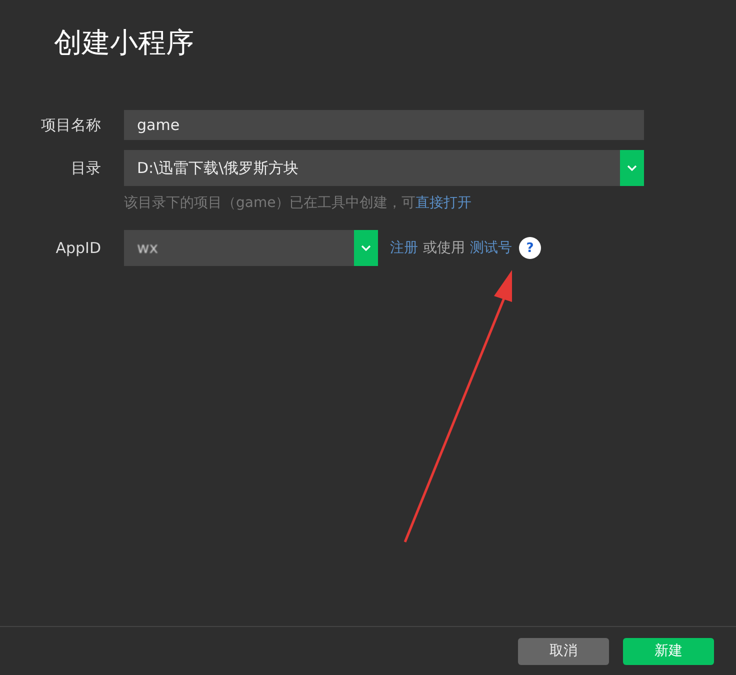  I want to click on appid-select: wx, so click(251, 248).